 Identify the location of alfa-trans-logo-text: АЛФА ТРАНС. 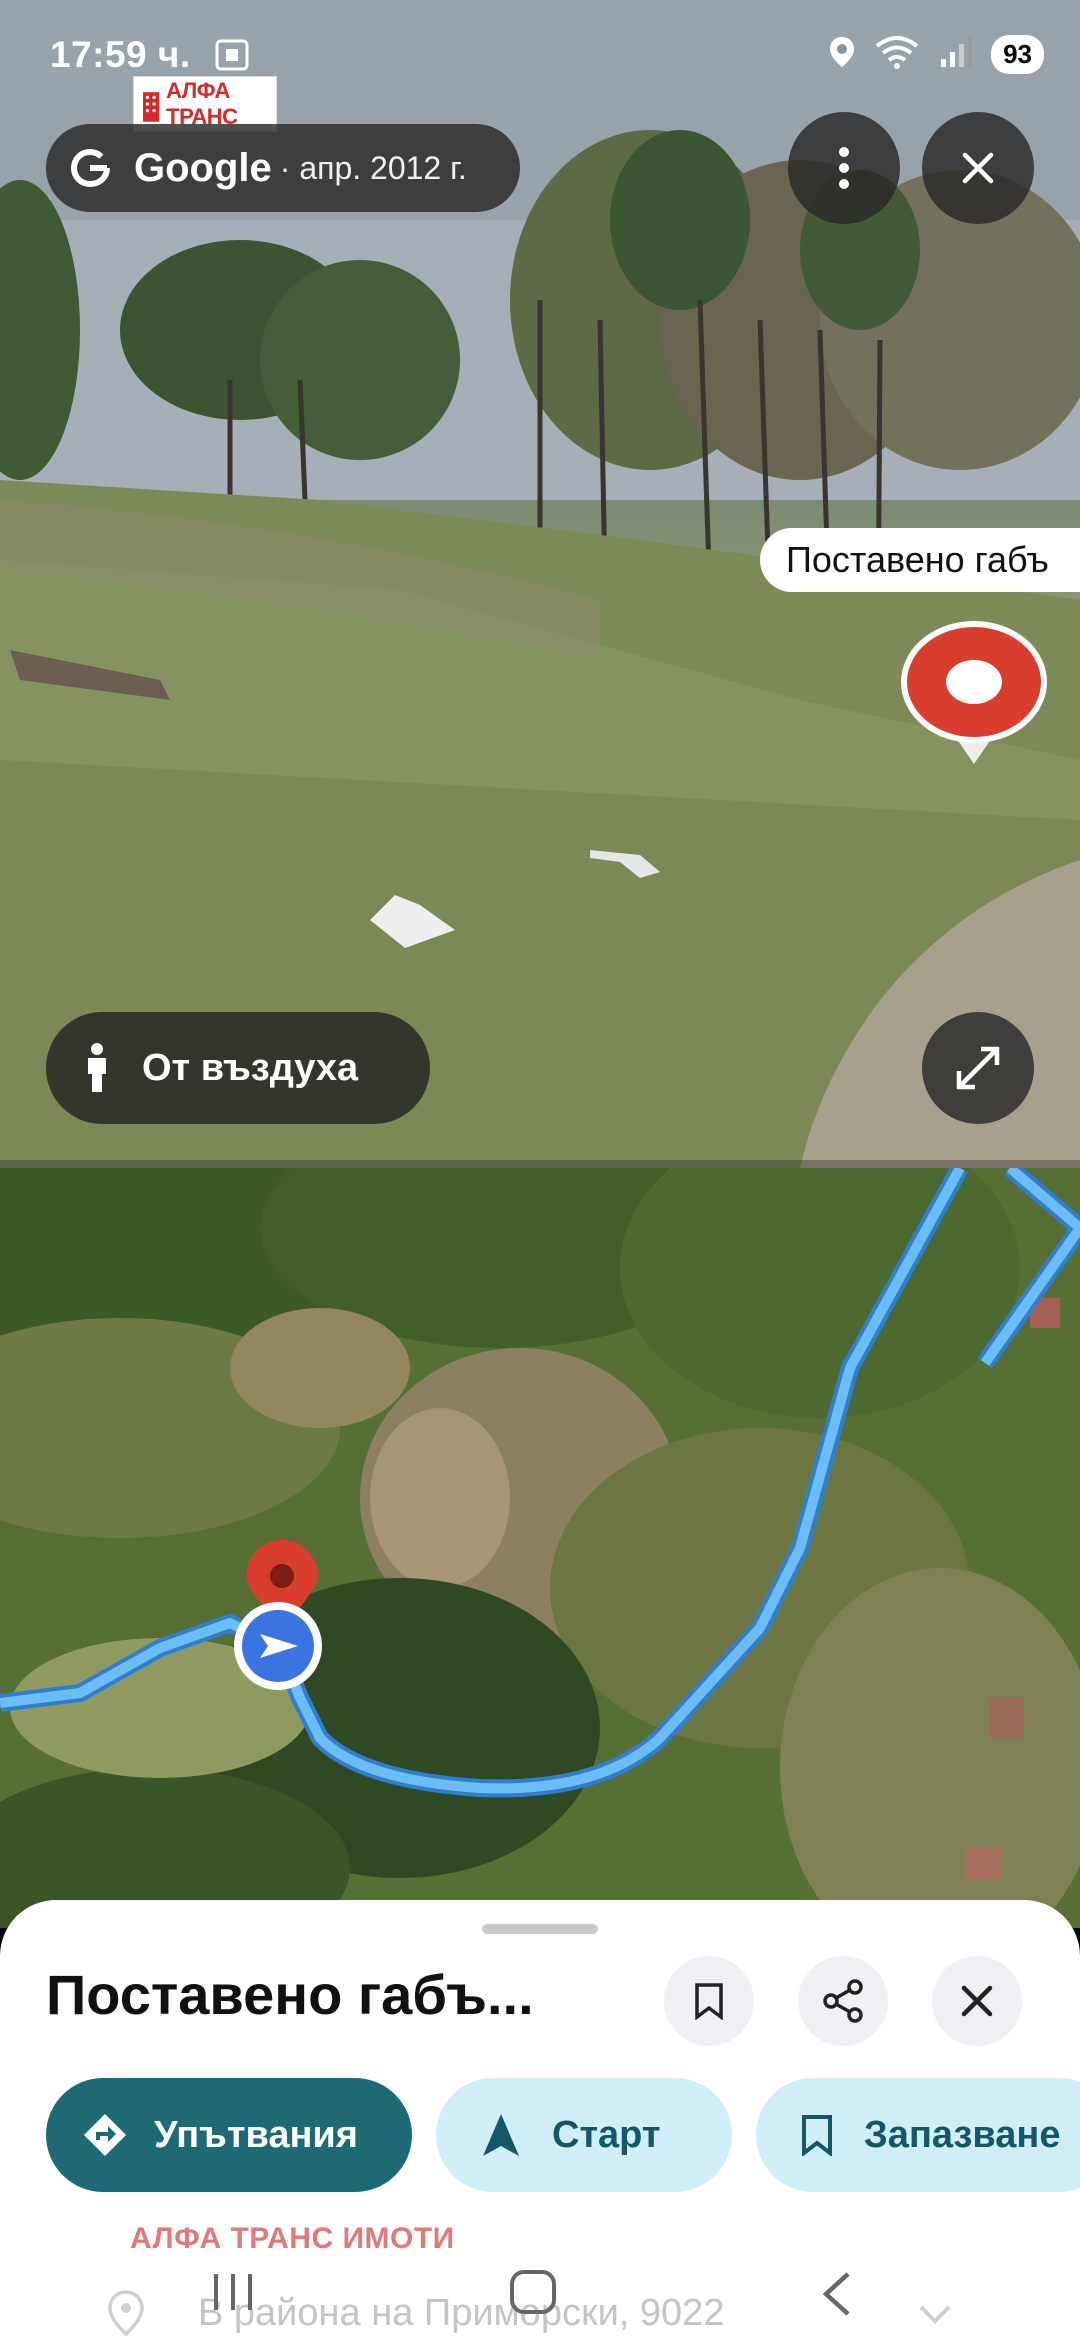
(202, 103).